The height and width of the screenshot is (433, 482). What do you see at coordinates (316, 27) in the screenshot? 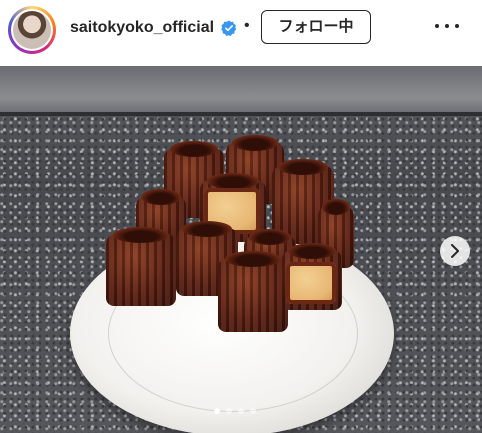
I see `following-button: フォロー中` at bounding box center [316, 27].